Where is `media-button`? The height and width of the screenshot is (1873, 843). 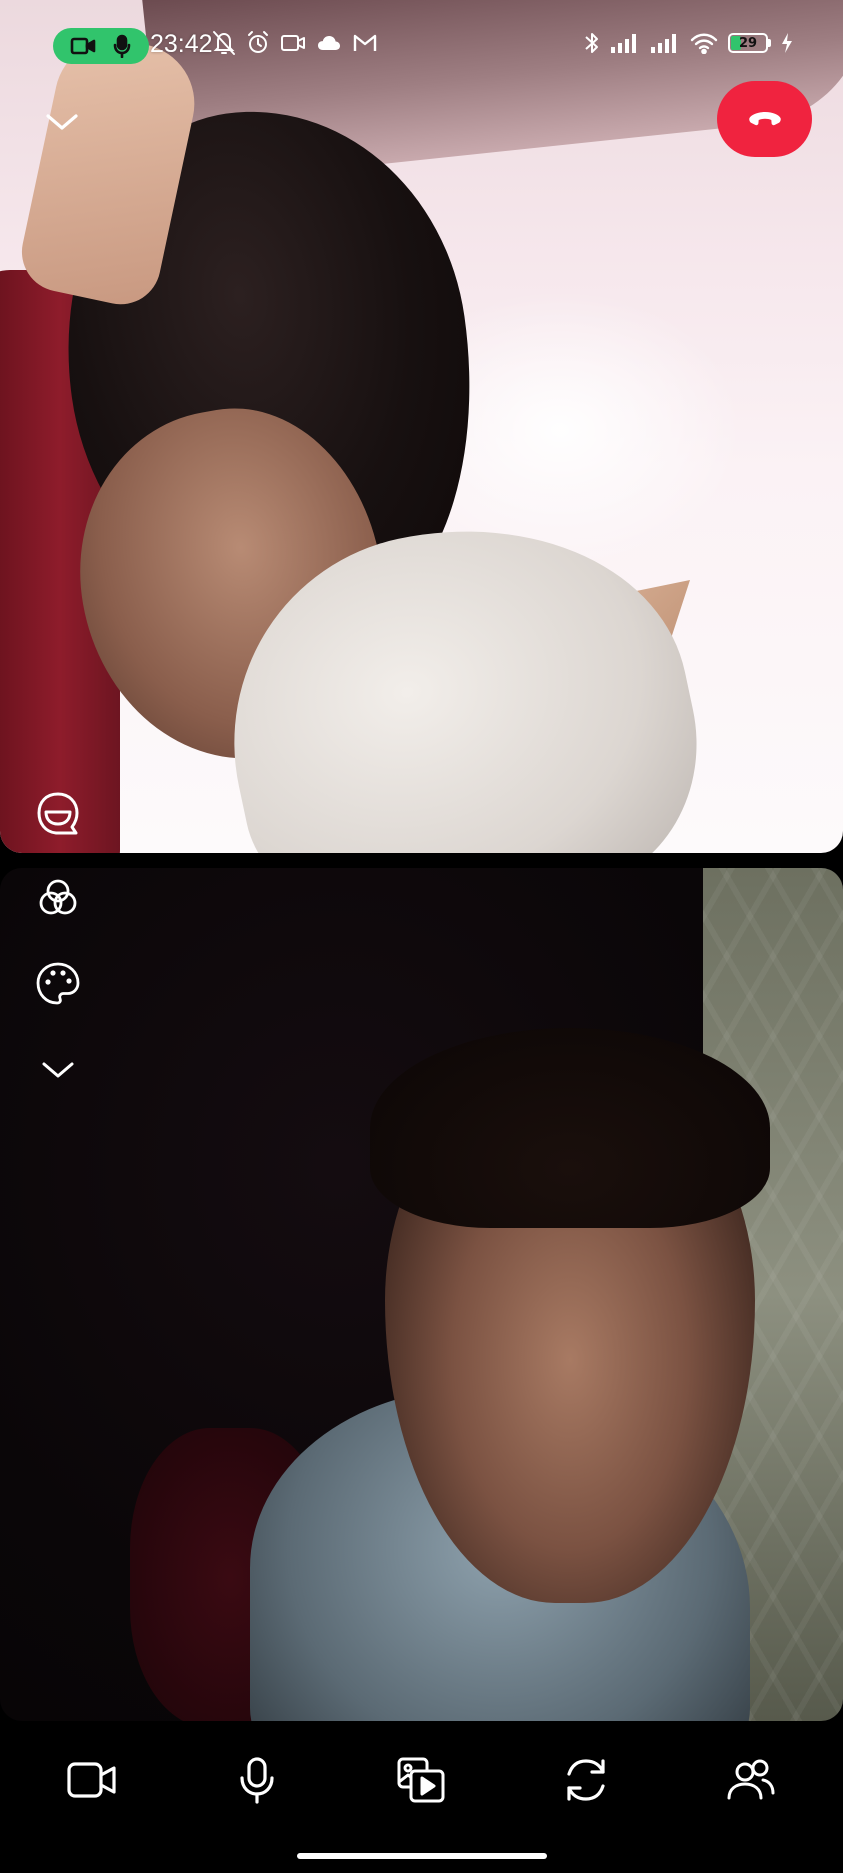
media-button is located at coordinates (421, 1780).